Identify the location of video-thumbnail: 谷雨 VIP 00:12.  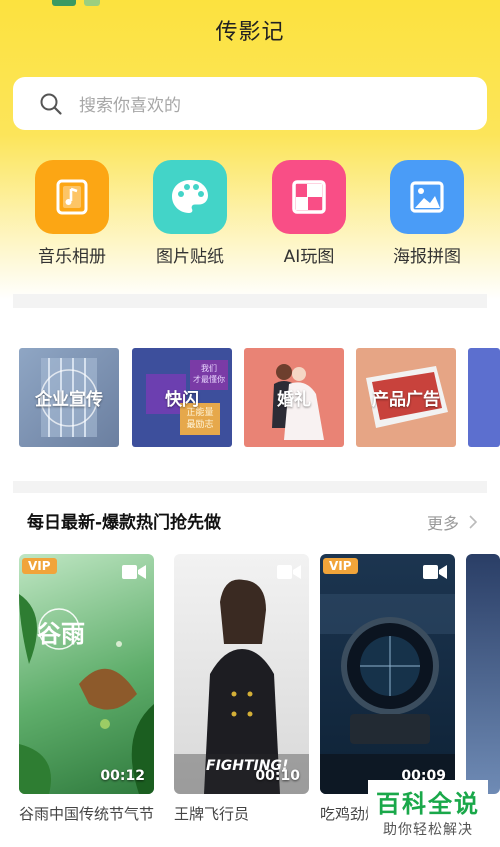
(86, 674).